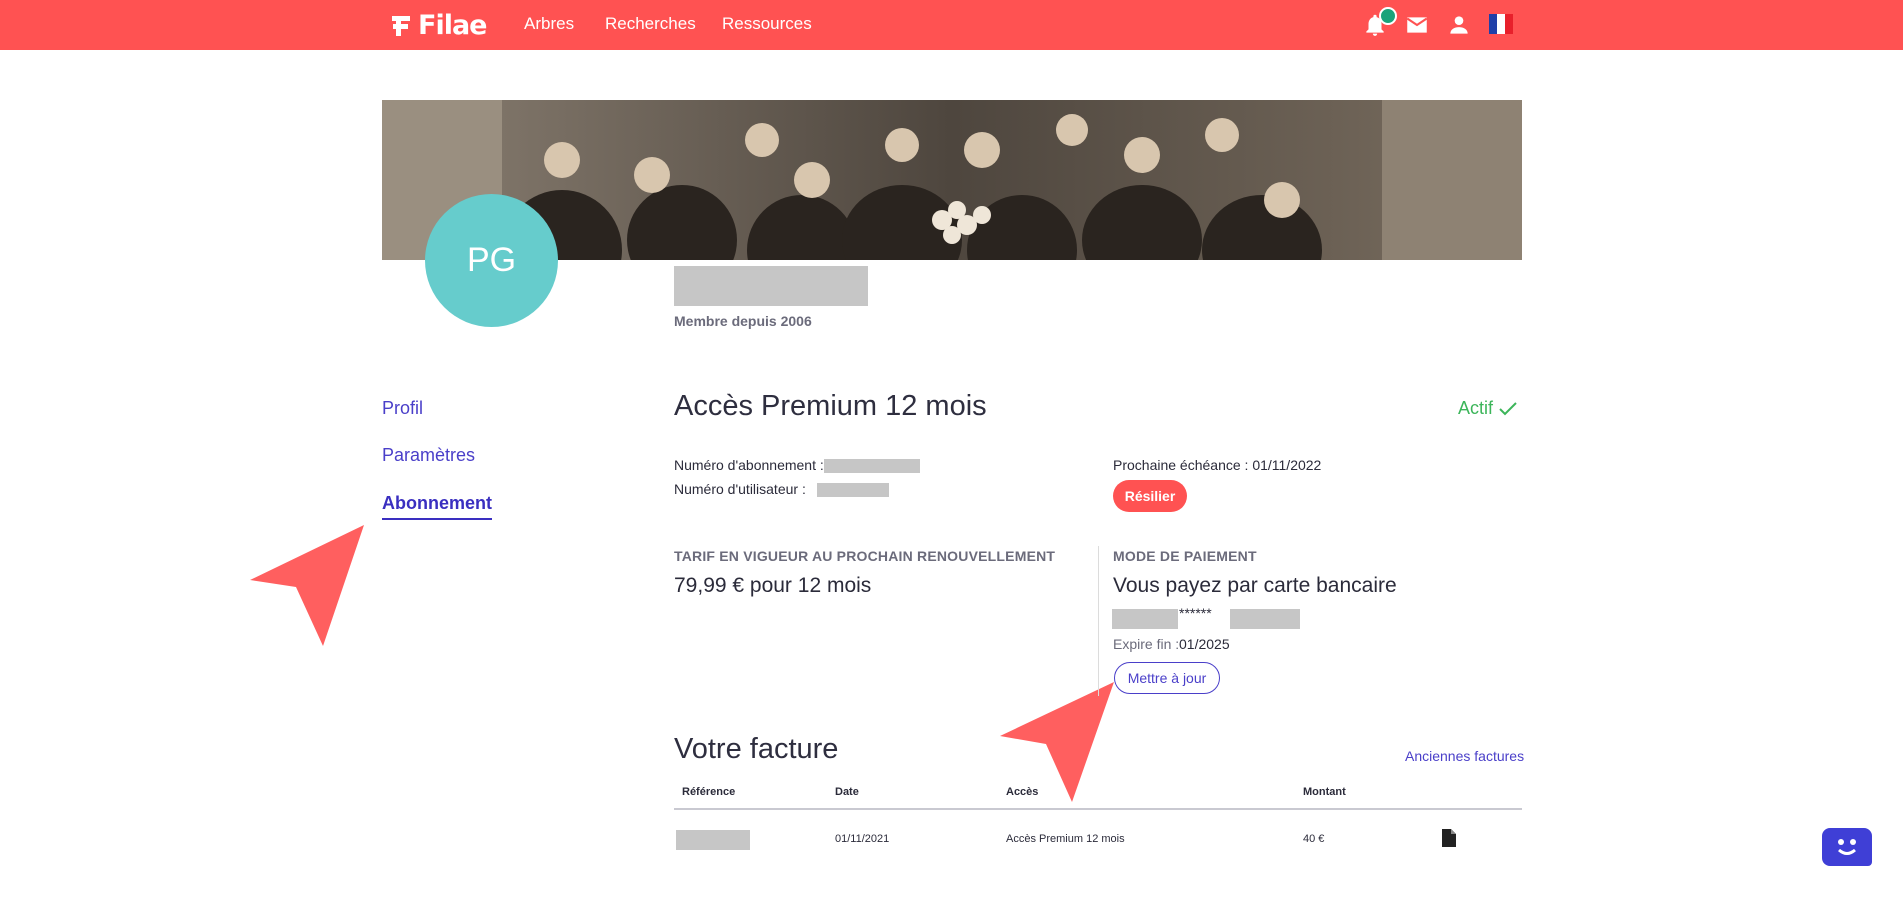 This screenshot has height=899, width=1903. Describe the element at coordinates (401, 26) in the screenshot. I see `filae-logo-icon` at that location.